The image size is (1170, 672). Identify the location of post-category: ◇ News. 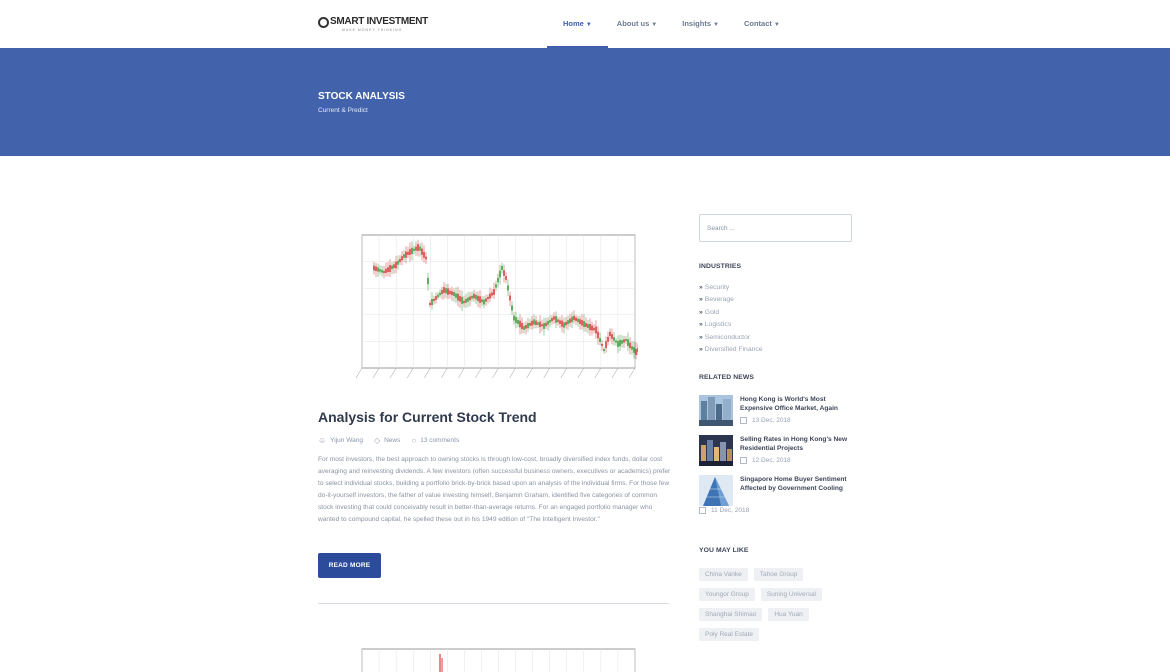
(387, 440).